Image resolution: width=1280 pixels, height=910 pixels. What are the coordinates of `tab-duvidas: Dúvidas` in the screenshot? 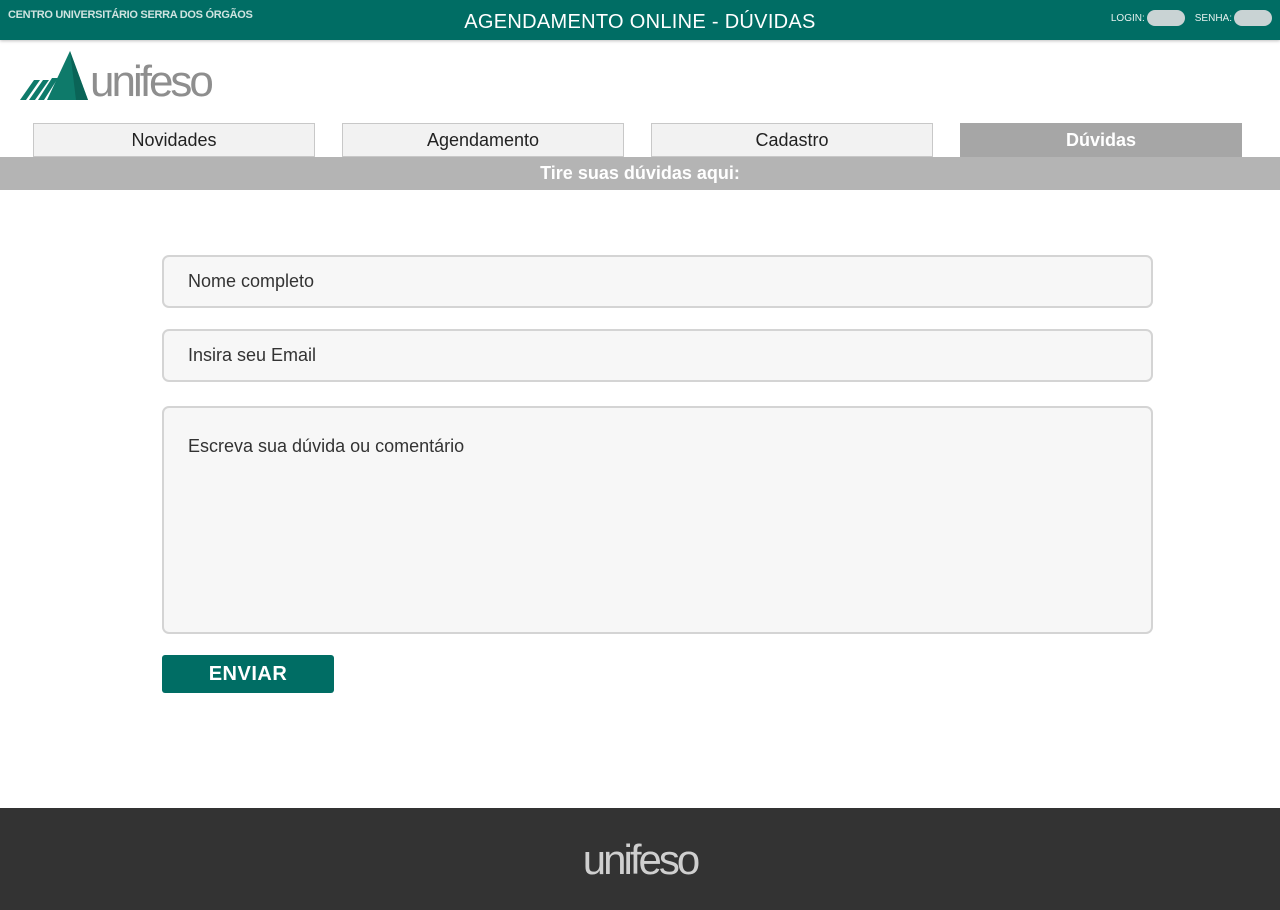 It's located at (1101, 140).